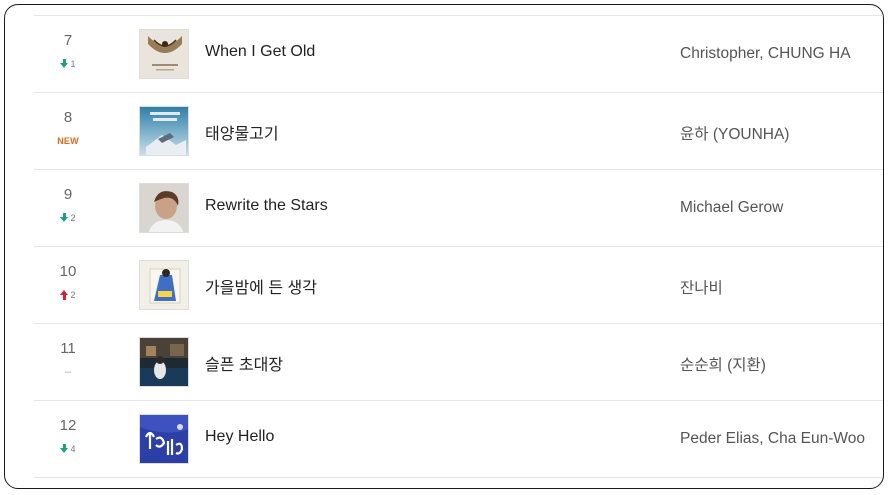 This screenshot has height=495, width=889. I want to click on album-cover-when-i-get-old-icon, so click(164, 54).